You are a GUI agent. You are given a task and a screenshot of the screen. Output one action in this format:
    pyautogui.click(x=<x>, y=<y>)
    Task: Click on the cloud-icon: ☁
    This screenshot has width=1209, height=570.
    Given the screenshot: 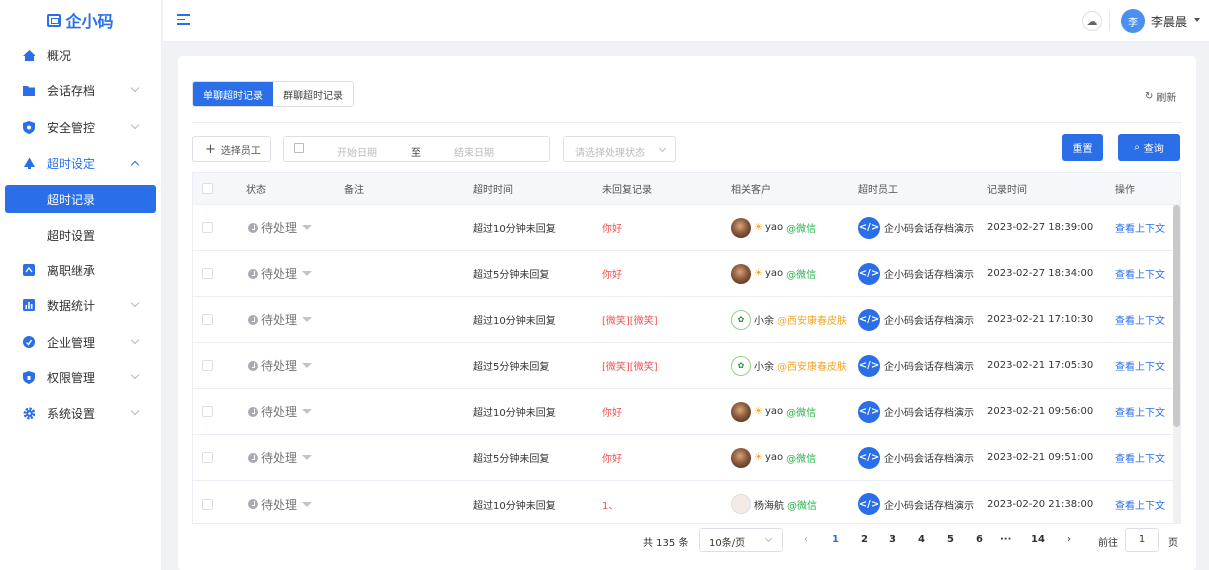 What is the action you would take?
    pyautogui.click(x=1092, y=21)
    